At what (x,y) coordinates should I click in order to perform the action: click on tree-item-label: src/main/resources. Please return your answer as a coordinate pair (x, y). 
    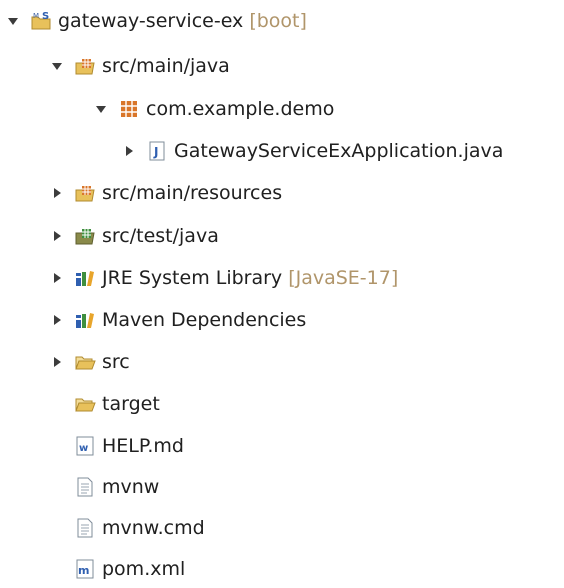
    Looking at the image, I should click on (192, 193).